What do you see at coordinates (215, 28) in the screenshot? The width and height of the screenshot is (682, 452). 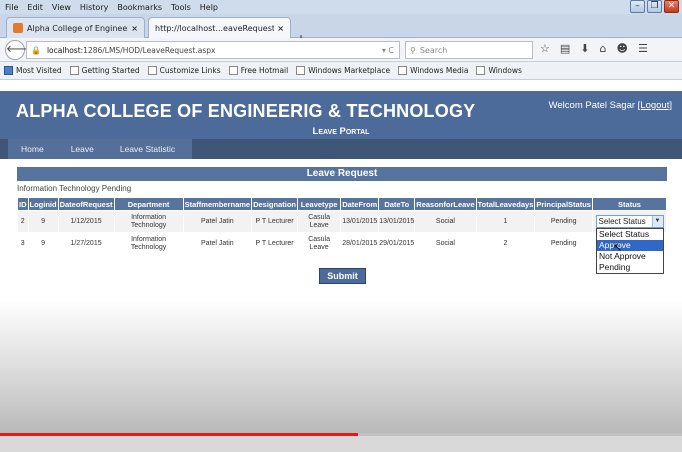 I see `tab-label: http://localhost...eaveRequest.aspx` at bounding box center [215, 28].